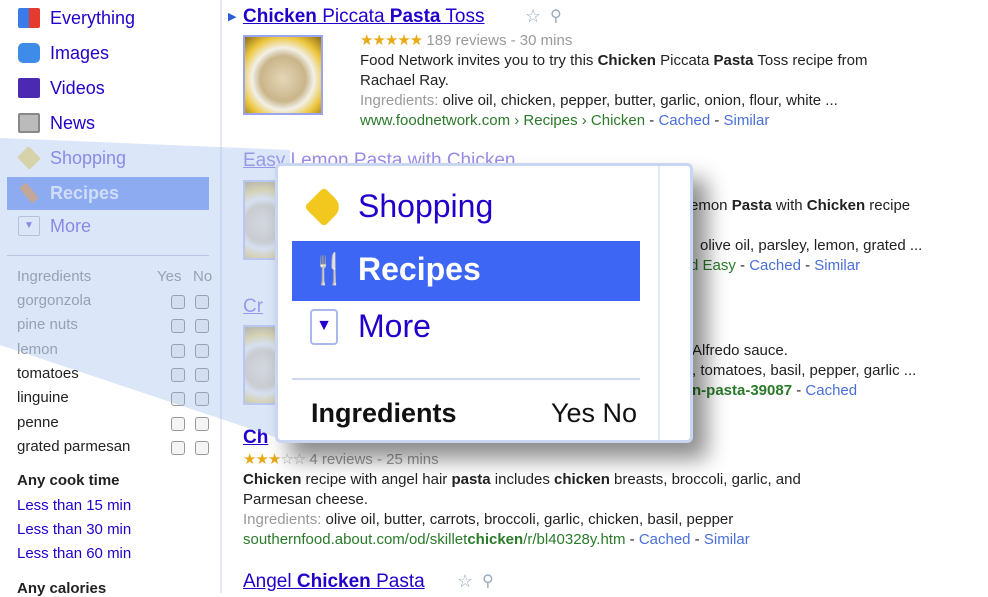 The height and width of the screenshot is (597, 988). Describe the element at coordinates (466, 379) in the screenshot. I see `divider` at that location.